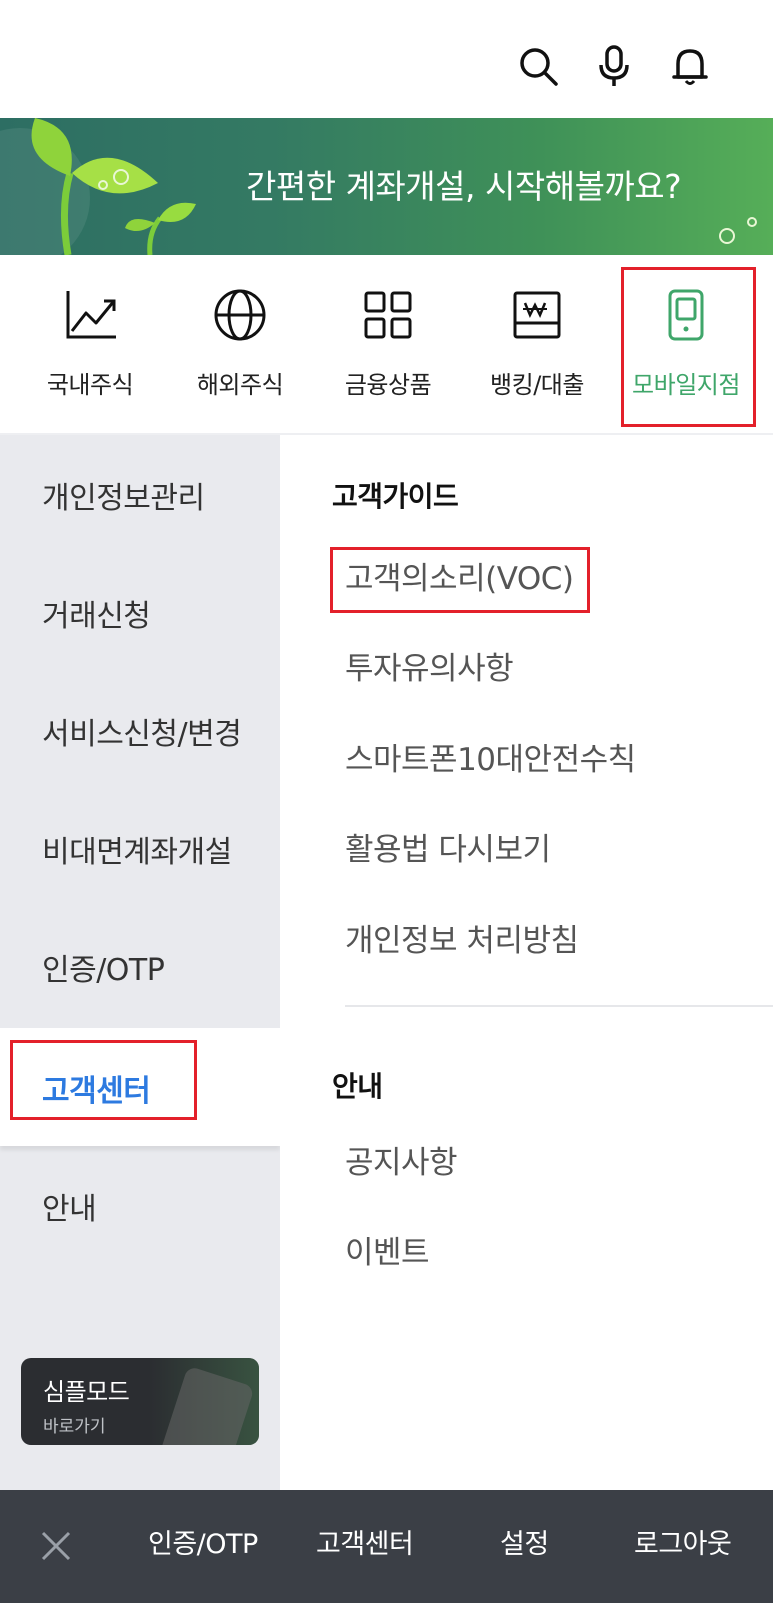 Image resolution: width=773 pixels, height=1603 pixels. Describe the element at coordinates (56, 1546) in the screenshot. I see `close-icon` at that location.